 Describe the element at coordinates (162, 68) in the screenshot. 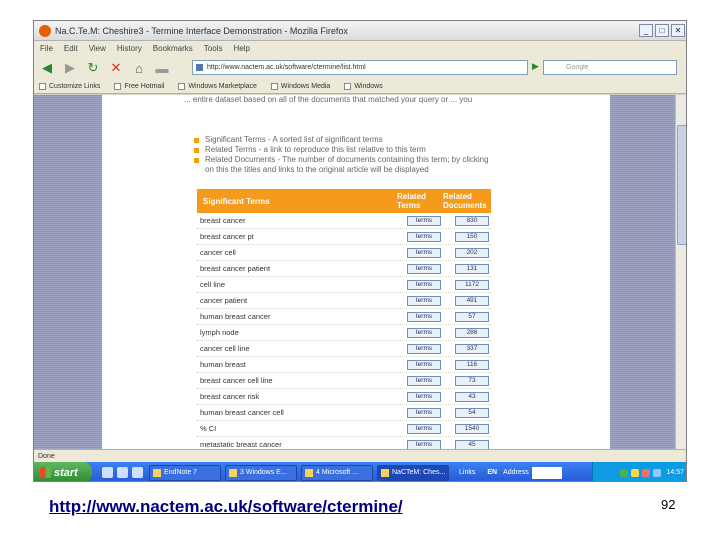

I see `bookmark-icon: ▬` at that location.